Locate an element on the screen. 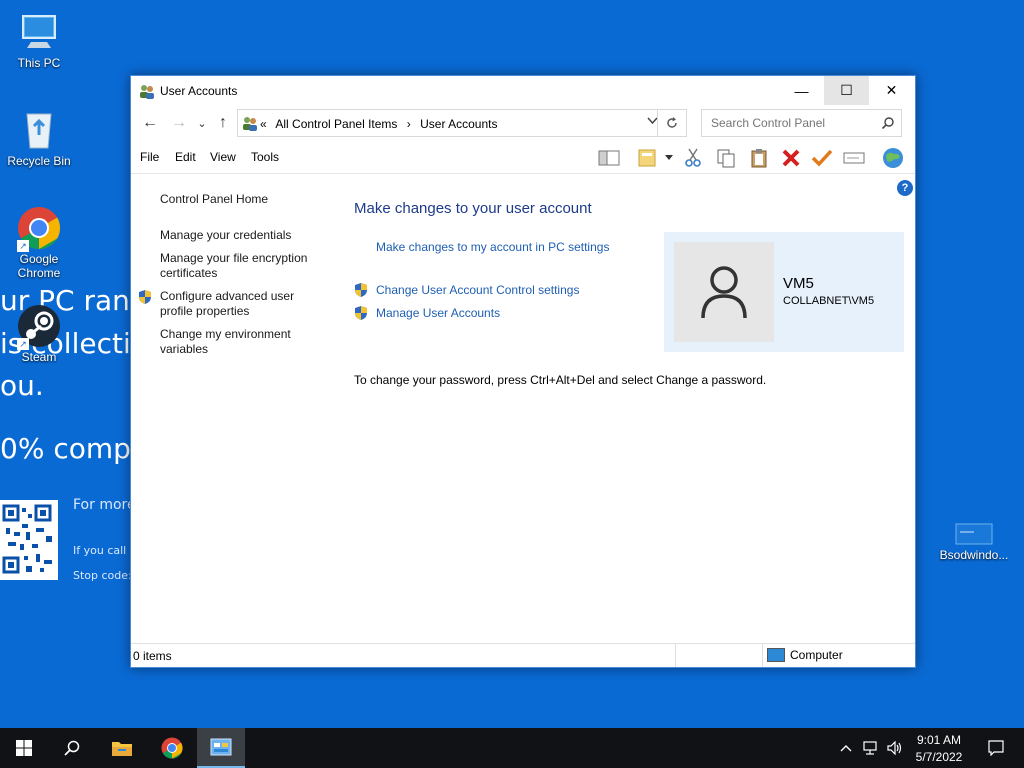 The image size is (1024, 768). search-input is located at coordinates (796, 123).